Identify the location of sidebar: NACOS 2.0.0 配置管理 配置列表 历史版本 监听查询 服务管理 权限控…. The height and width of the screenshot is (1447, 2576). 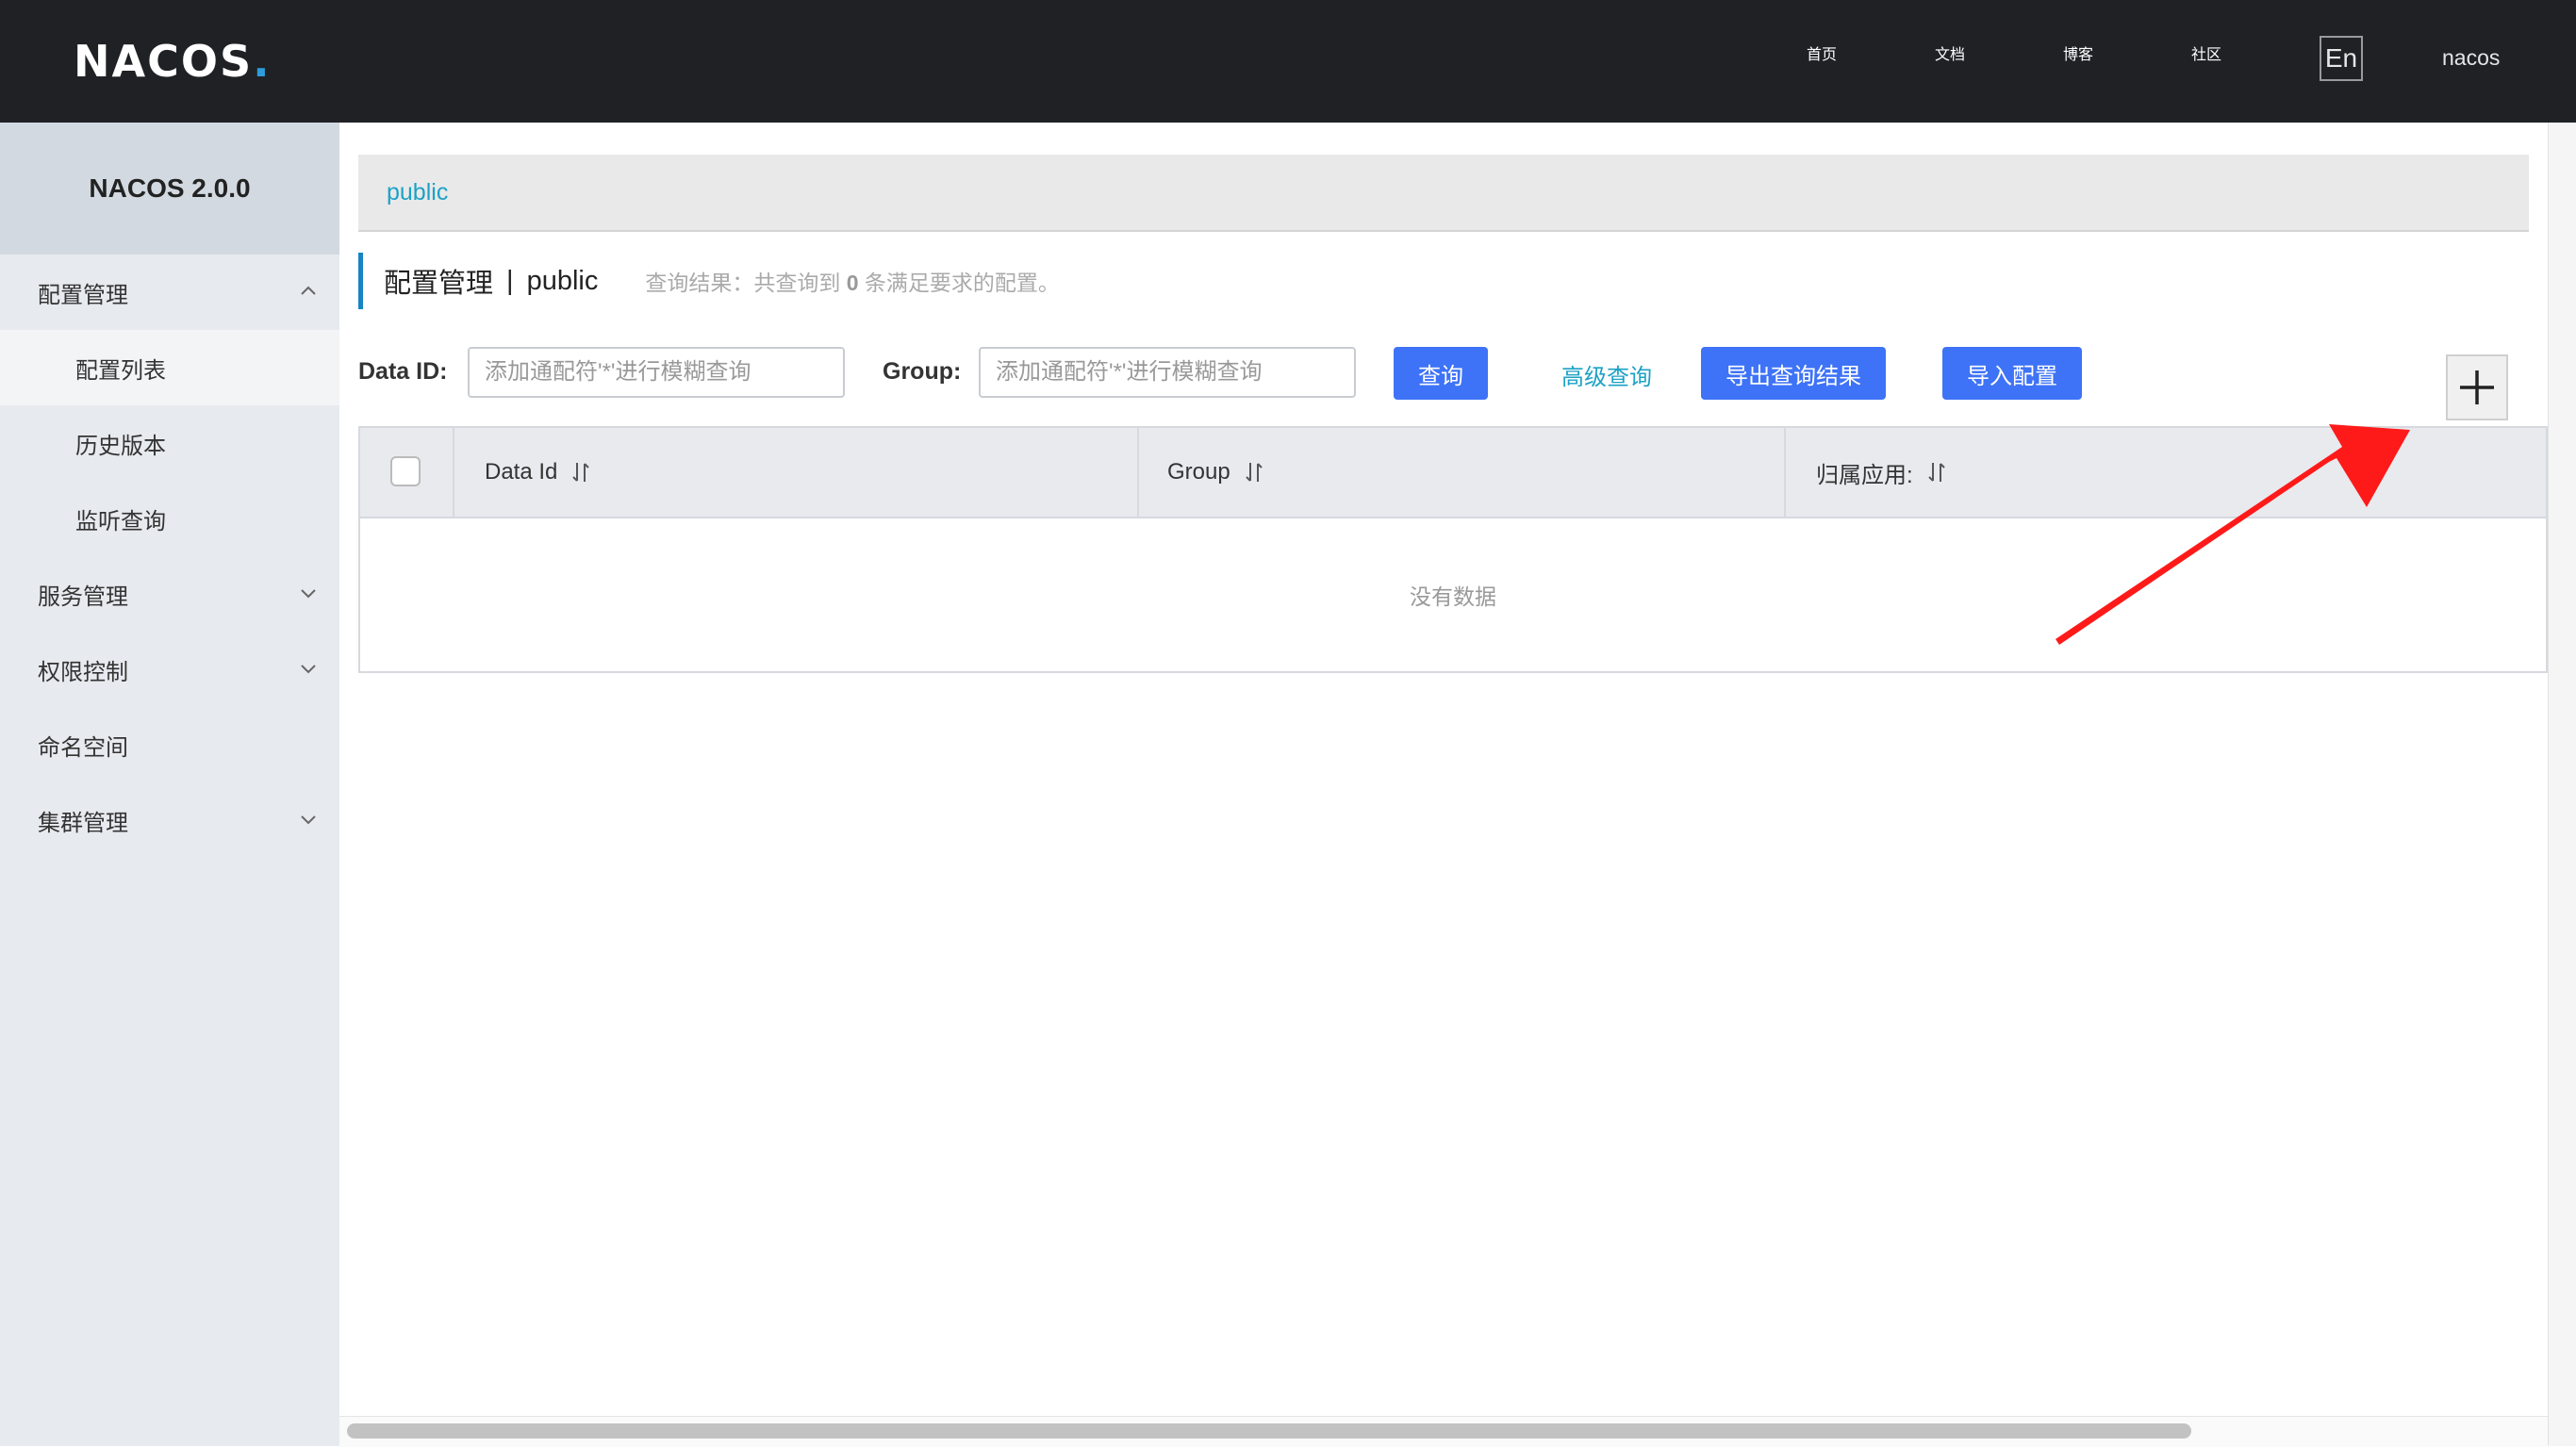
(169, 784).